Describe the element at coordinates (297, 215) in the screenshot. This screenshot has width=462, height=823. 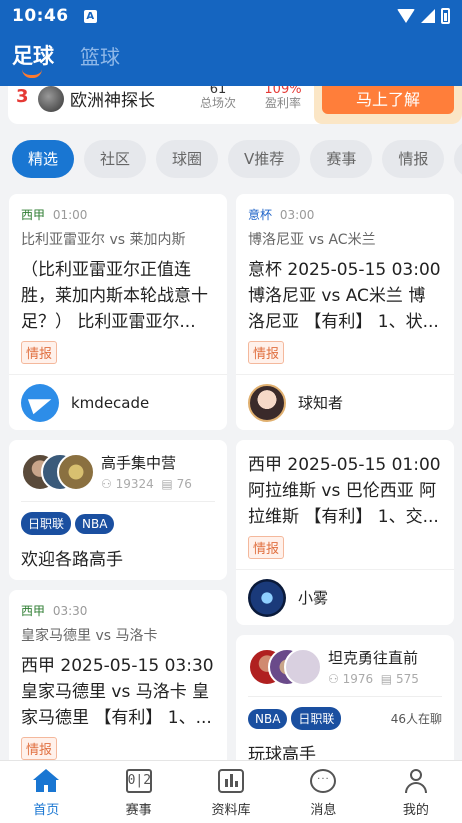
I see `match-time: 03:00` at that location.